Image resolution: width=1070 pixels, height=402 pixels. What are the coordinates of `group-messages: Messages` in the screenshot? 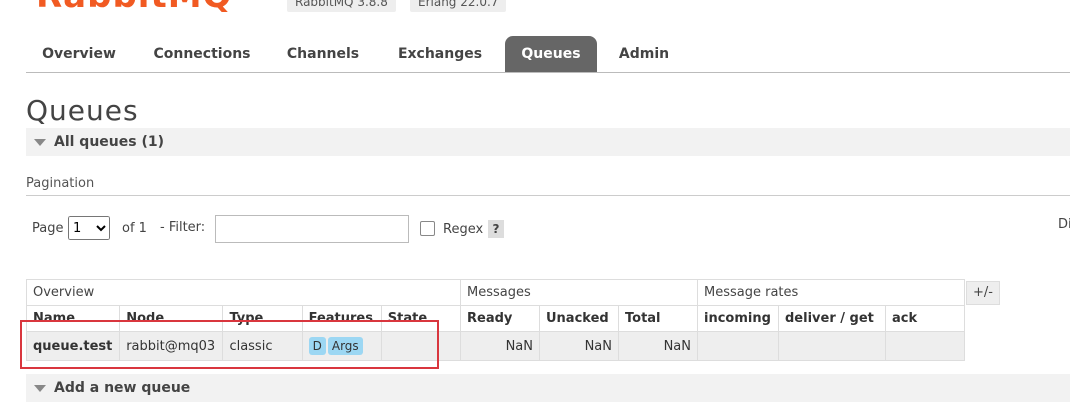 It's located at (579, 292).